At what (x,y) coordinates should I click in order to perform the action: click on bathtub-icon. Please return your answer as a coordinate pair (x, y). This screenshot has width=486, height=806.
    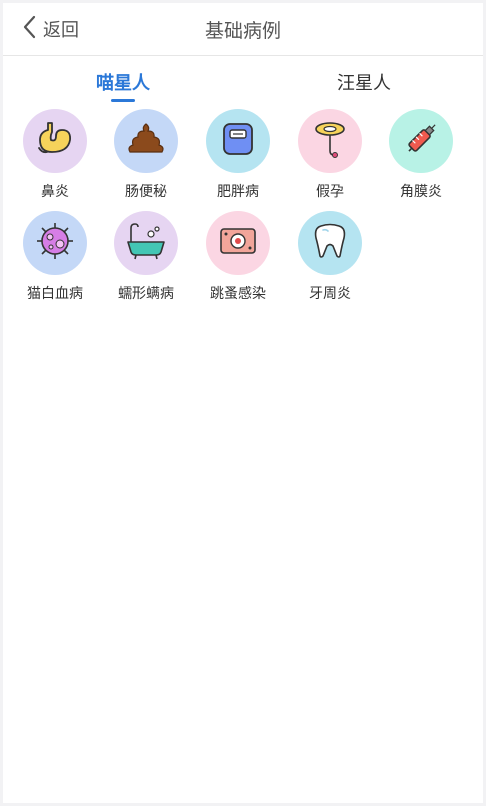
    Looking at the image, I should click on (146, 243).